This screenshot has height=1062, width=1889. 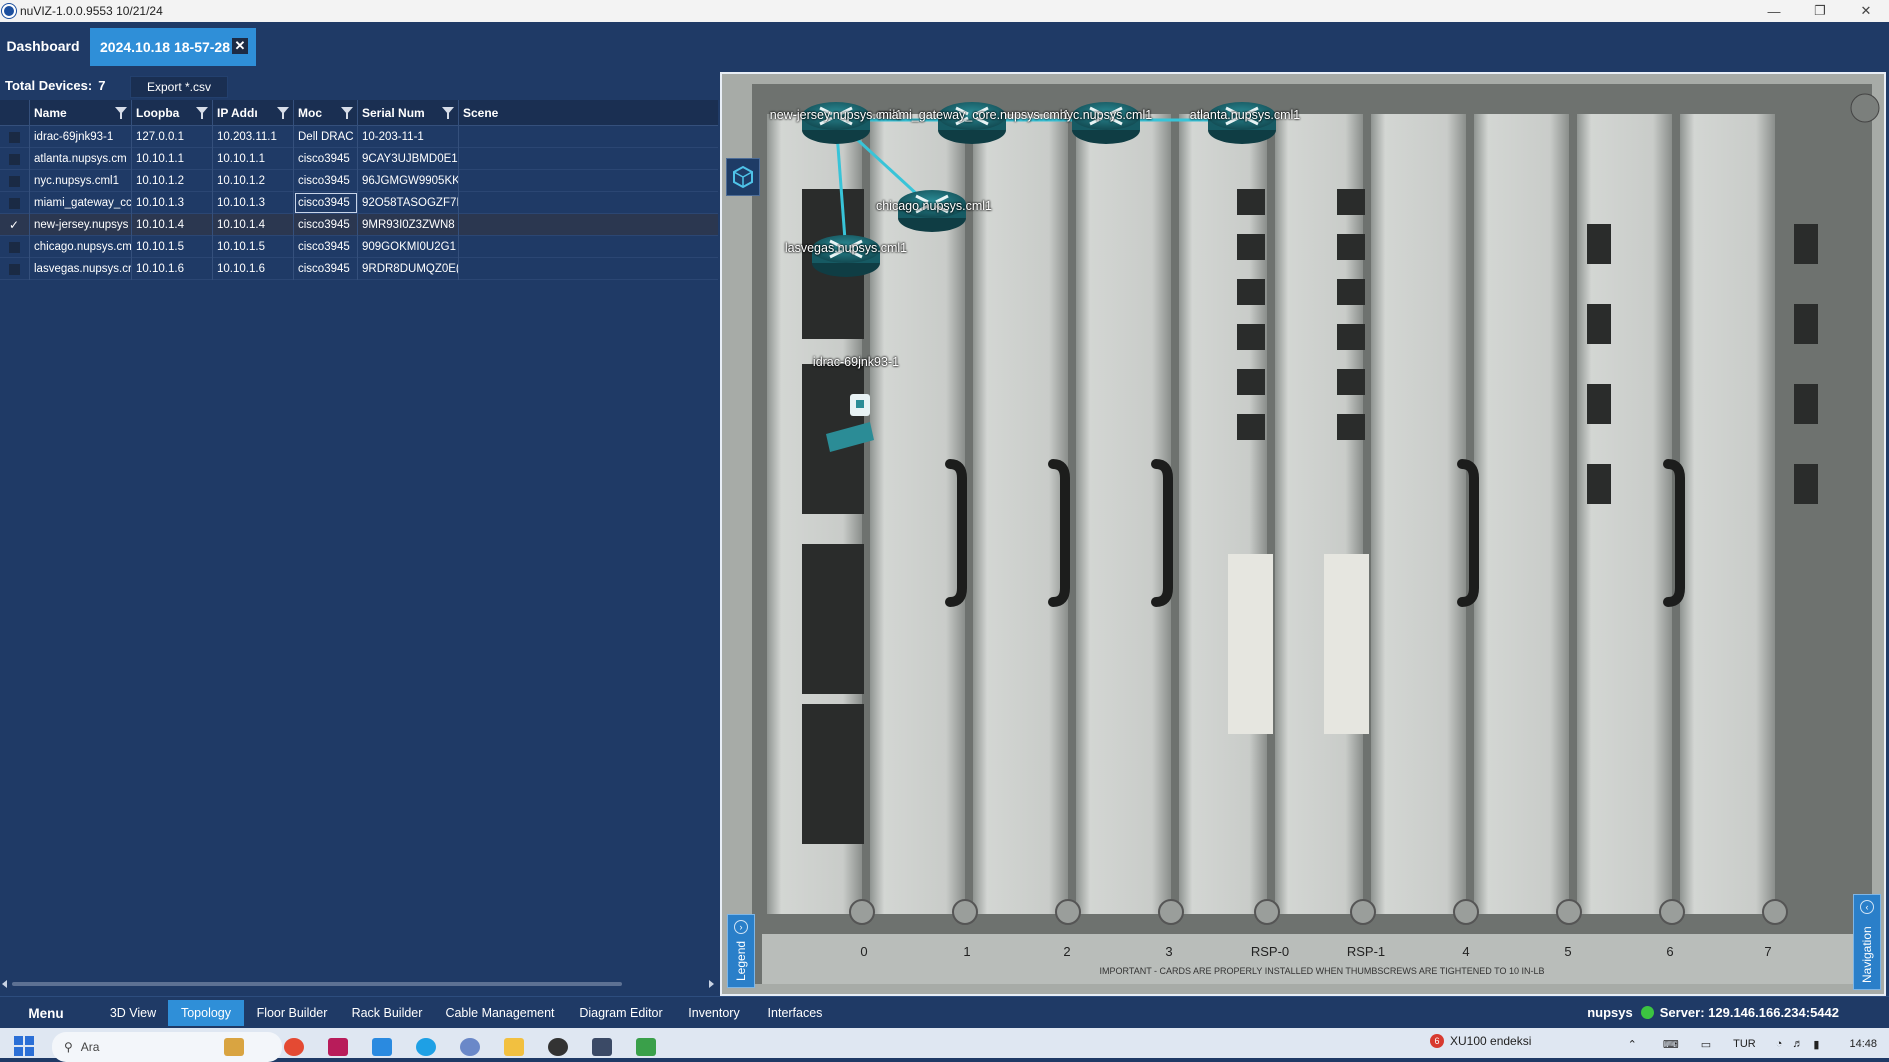 What do you see at coordinates (382, 1047) in the screenshot?
I see `vscode-icon` at bounding box center [382, 1047].